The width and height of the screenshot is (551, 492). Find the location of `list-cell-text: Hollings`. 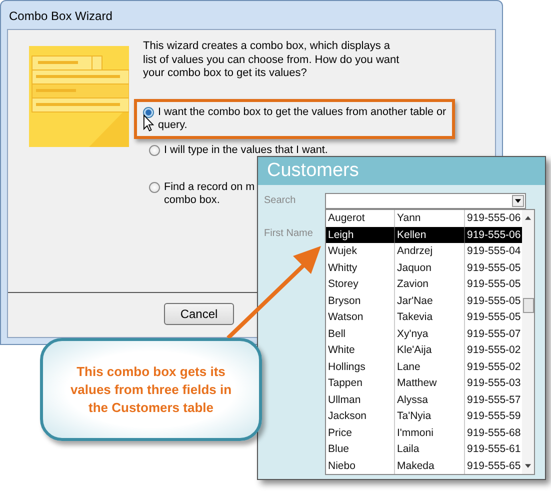

list-cell-text: Hollings is located at coordinates (346, 367).